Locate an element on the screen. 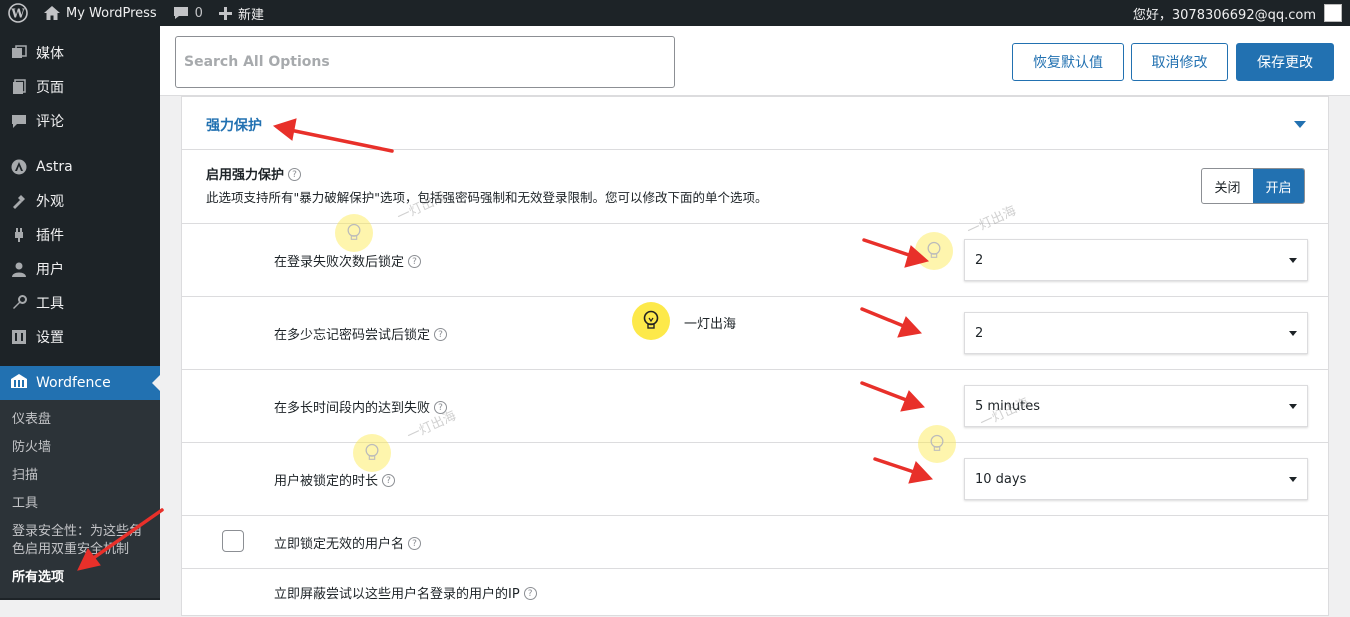  site-name-link: My WordPress is located at coordinates (100, 13).